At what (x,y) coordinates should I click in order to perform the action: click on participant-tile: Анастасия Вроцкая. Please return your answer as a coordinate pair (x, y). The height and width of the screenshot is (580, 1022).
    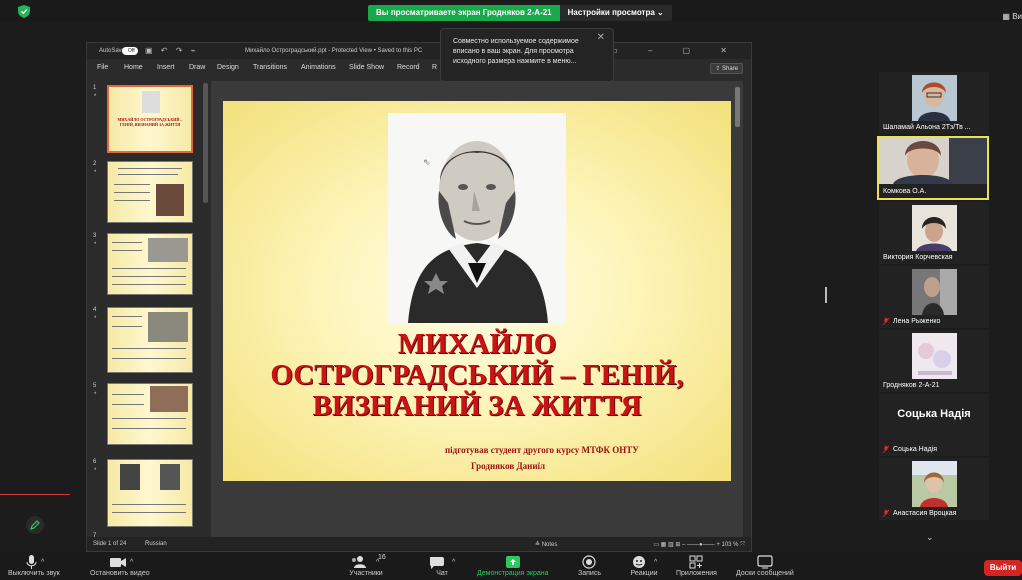
    Looking at the image, I should click on (934, 489).